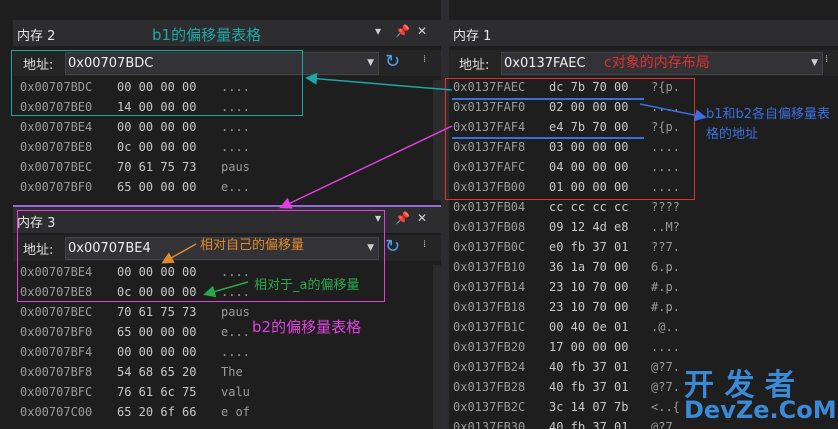  Describe the element at coordinates (157, 83) in the screenshot. I see `b1-table-highlight-box` at that location.